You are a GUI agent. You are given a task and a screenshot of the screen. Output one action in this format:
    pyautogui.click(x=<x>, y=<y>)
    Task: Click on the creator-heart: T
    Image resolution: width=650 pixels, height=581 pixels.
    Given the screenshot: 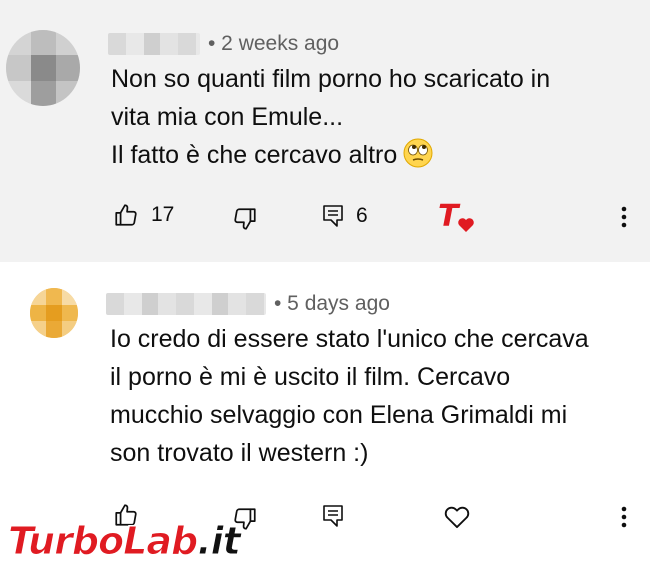 What is the action you would take?
    pyautogui.click(x=458, y=218)
    